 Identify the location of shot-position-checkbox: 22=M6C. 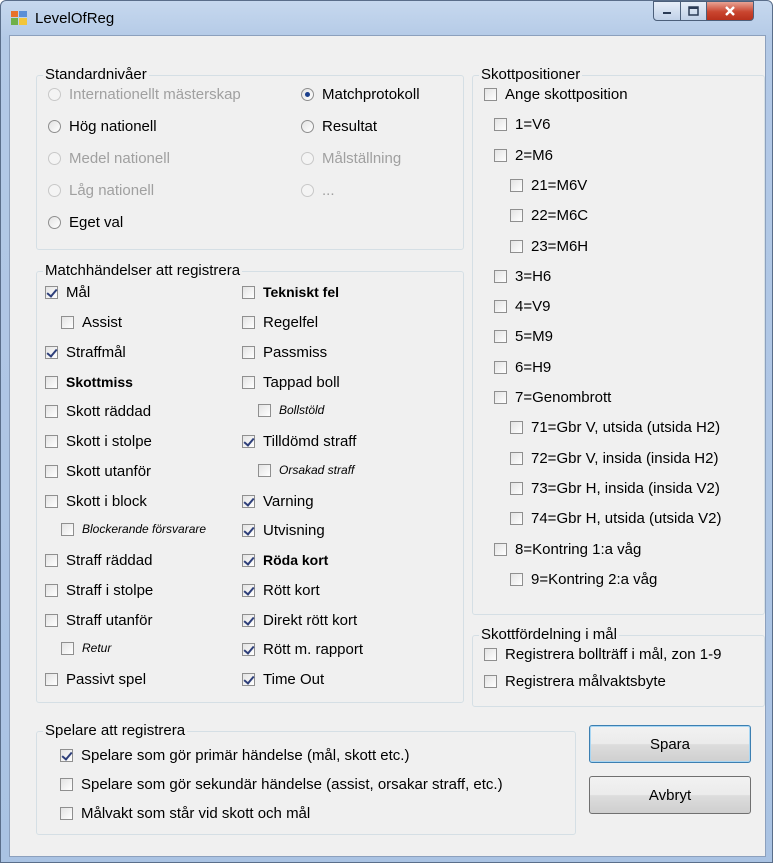
(549, 215).